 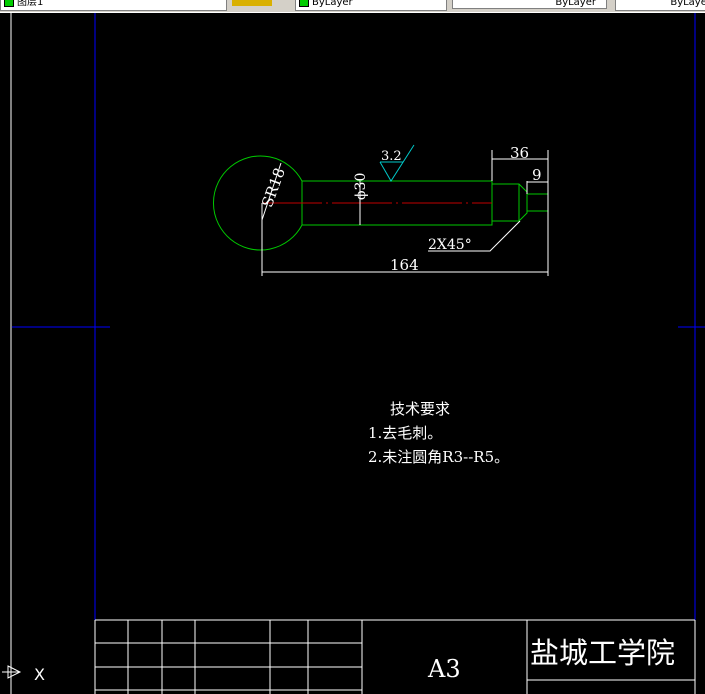 I want to click on note-2: 2.未注圆角R3--R5。, so click(x=438, y=457).